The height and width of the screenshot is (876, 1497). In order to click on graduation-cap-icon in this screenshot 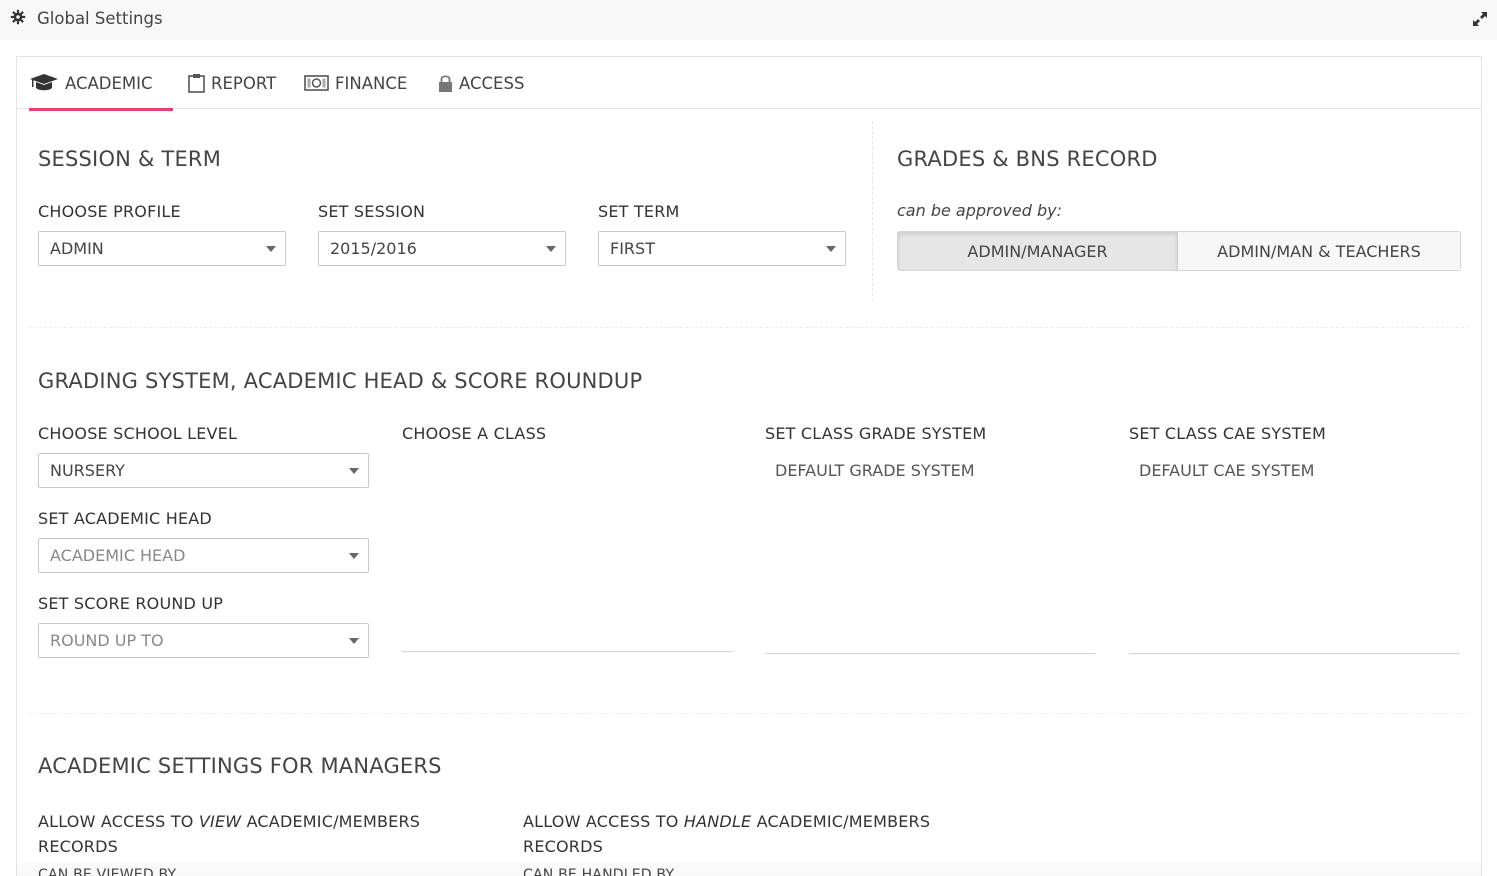, I will do `click(44, 82)`.